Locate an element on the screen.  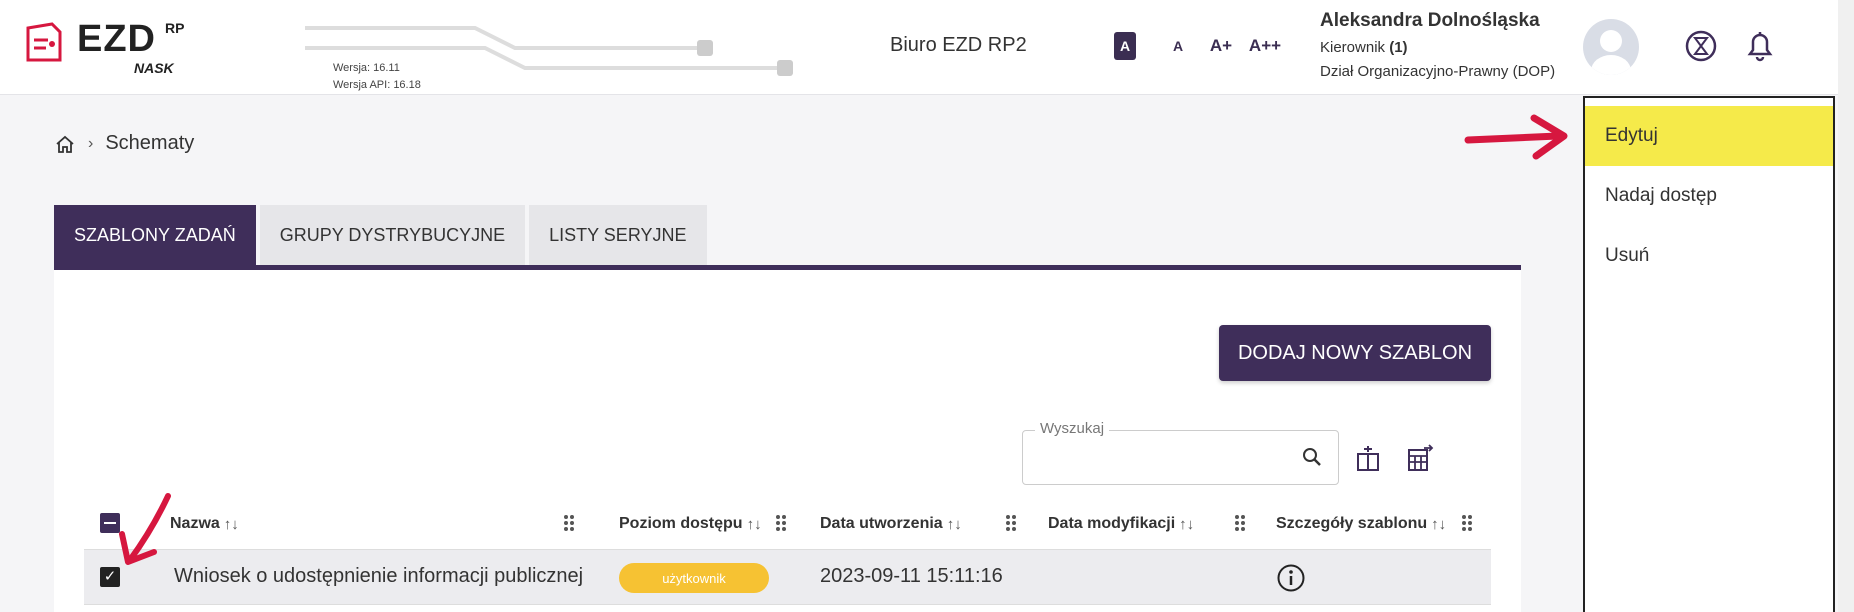
user-role: Kierownik (1) is located at coordinates (1364, 47).